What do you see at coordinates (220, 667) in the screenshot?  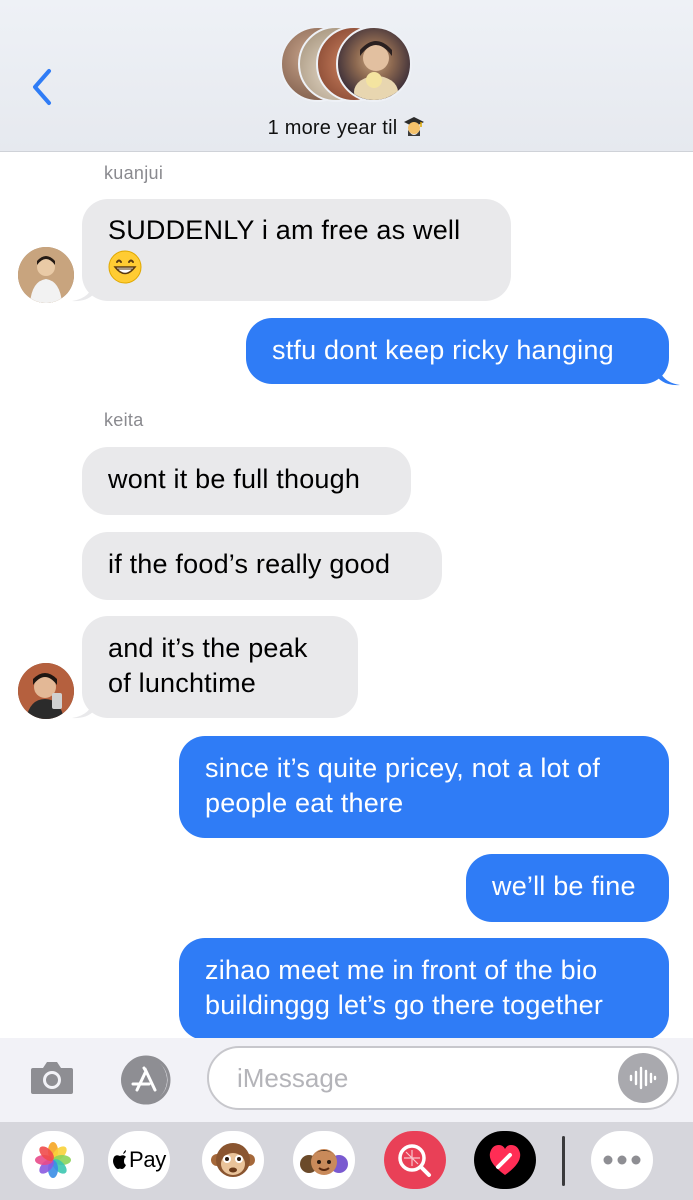 I see `message-bubble-incoming: and it’s the peak of lunchtime` at bounding box center [220, 667].